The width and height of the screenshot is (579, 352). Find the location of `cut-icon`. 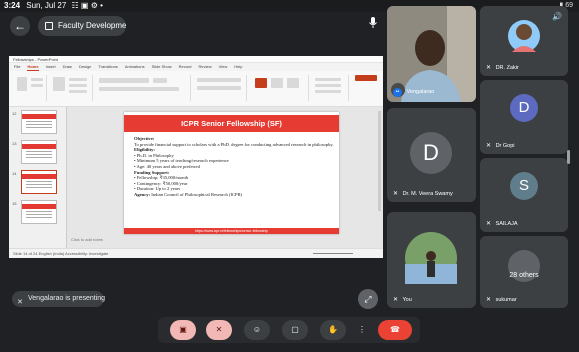

cut-icon is located at coordinates (37, 79).